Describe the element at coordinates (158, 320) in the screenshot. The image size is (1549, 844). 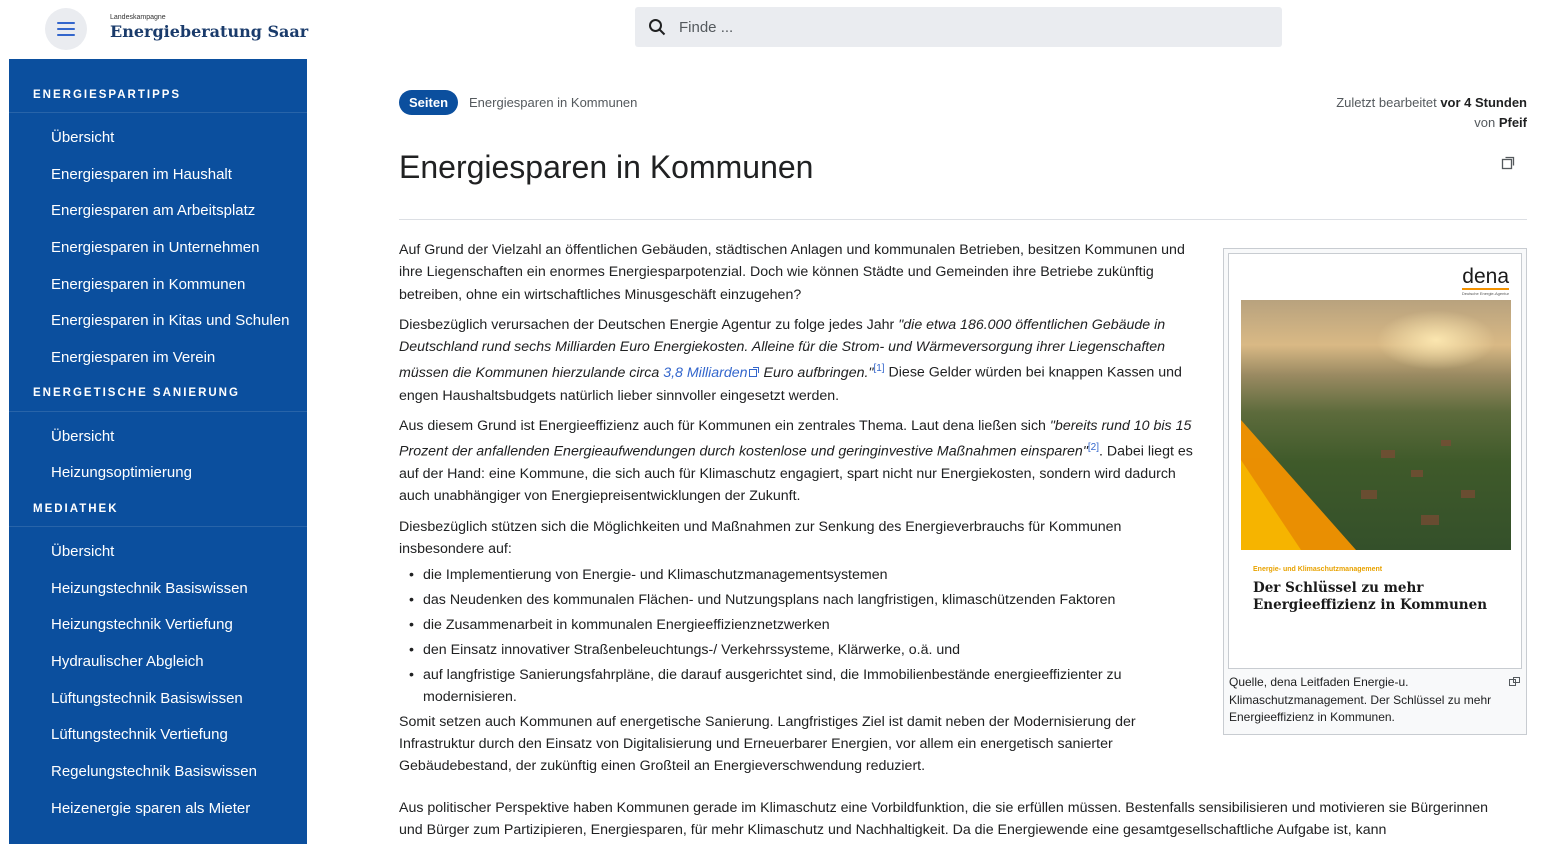
I see `nav-energiesparen-kitas-schulen: Energiesparen in Kitas und Schulen` at that location.